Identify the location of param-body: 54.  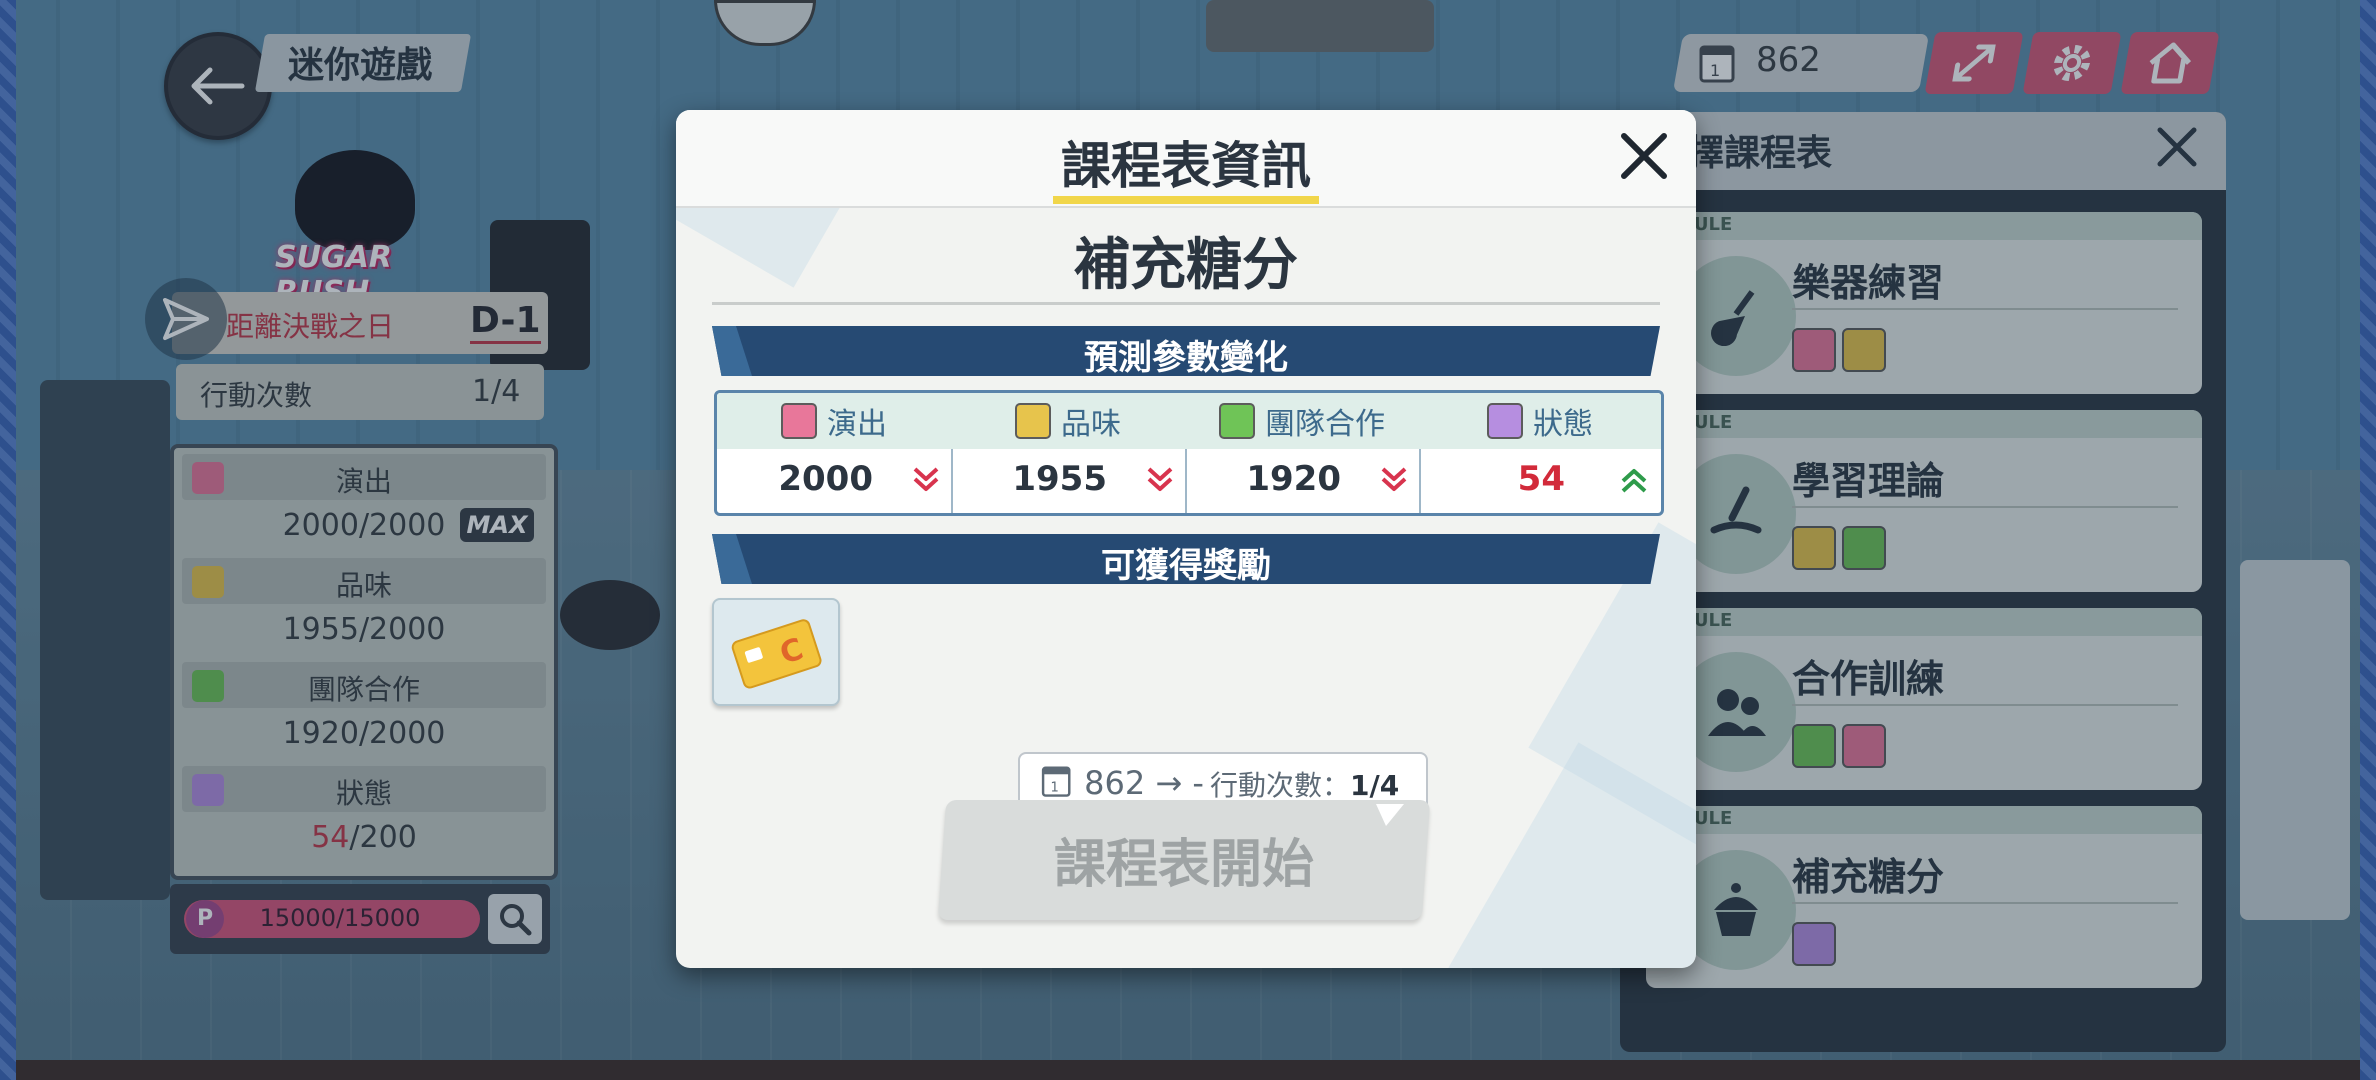
(1540, 481).